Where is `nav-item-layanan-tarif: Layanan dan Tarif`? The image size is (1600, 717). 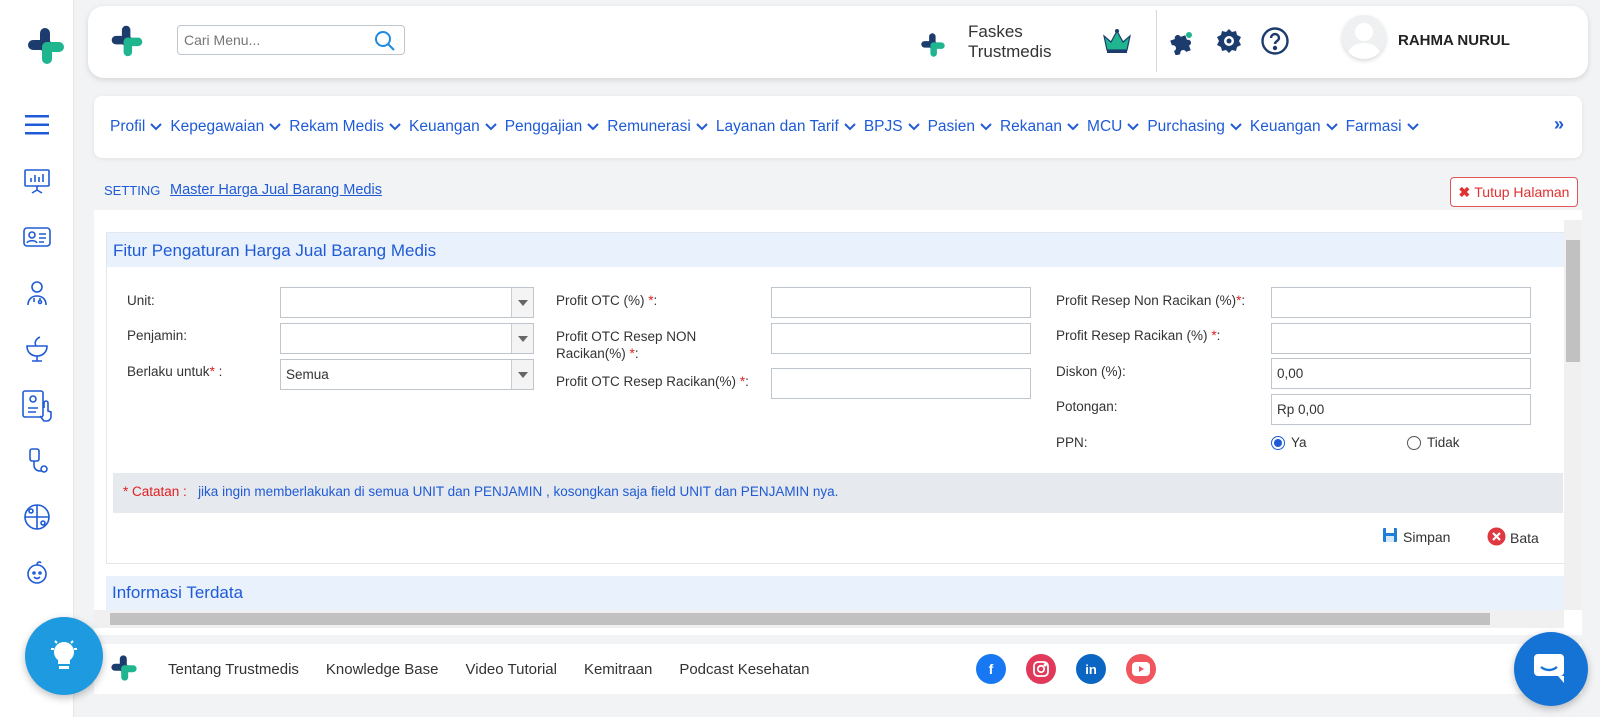
nav-item-layanan-tarif: Layanan dan Tarif is located at coordinates (786, 127).